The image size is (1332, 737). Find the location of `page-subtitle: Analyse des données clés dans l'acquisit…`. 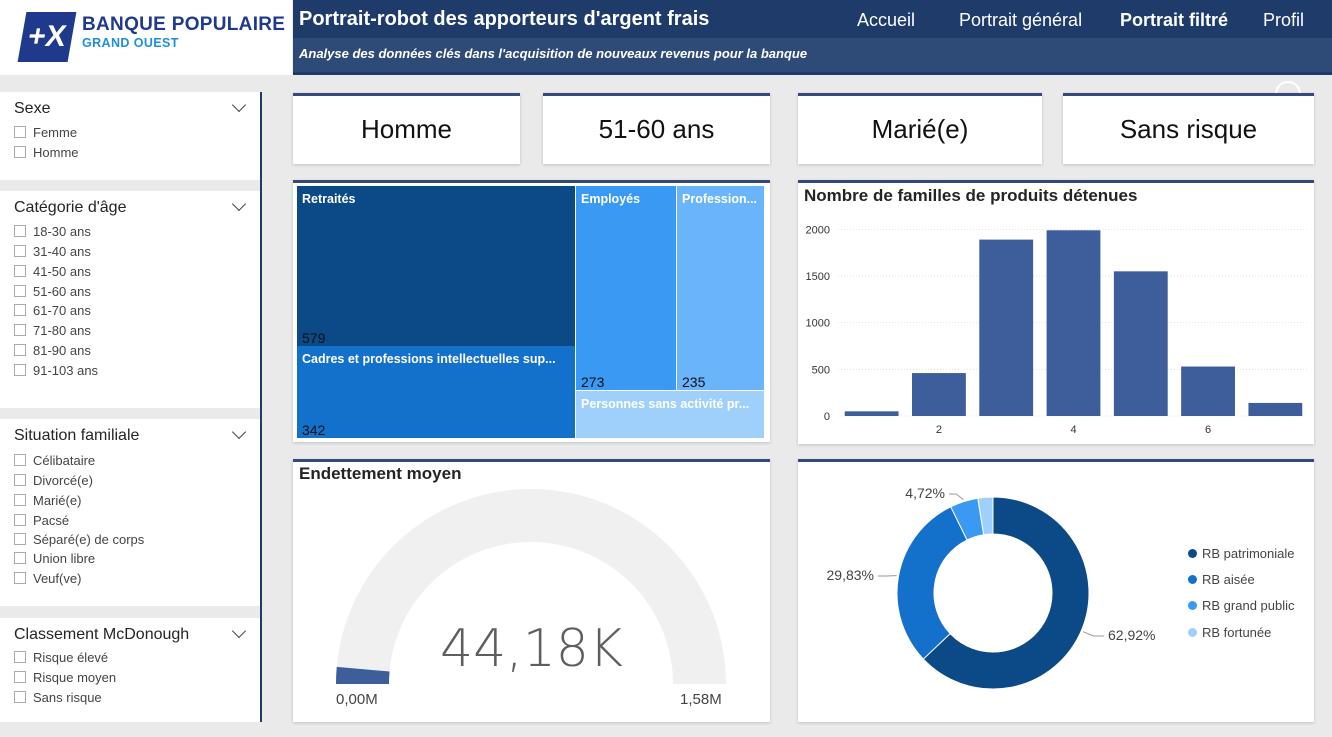

page-subtitle: Analyse des données clés dans l'acquisit… is located at coordinates (553, 53).